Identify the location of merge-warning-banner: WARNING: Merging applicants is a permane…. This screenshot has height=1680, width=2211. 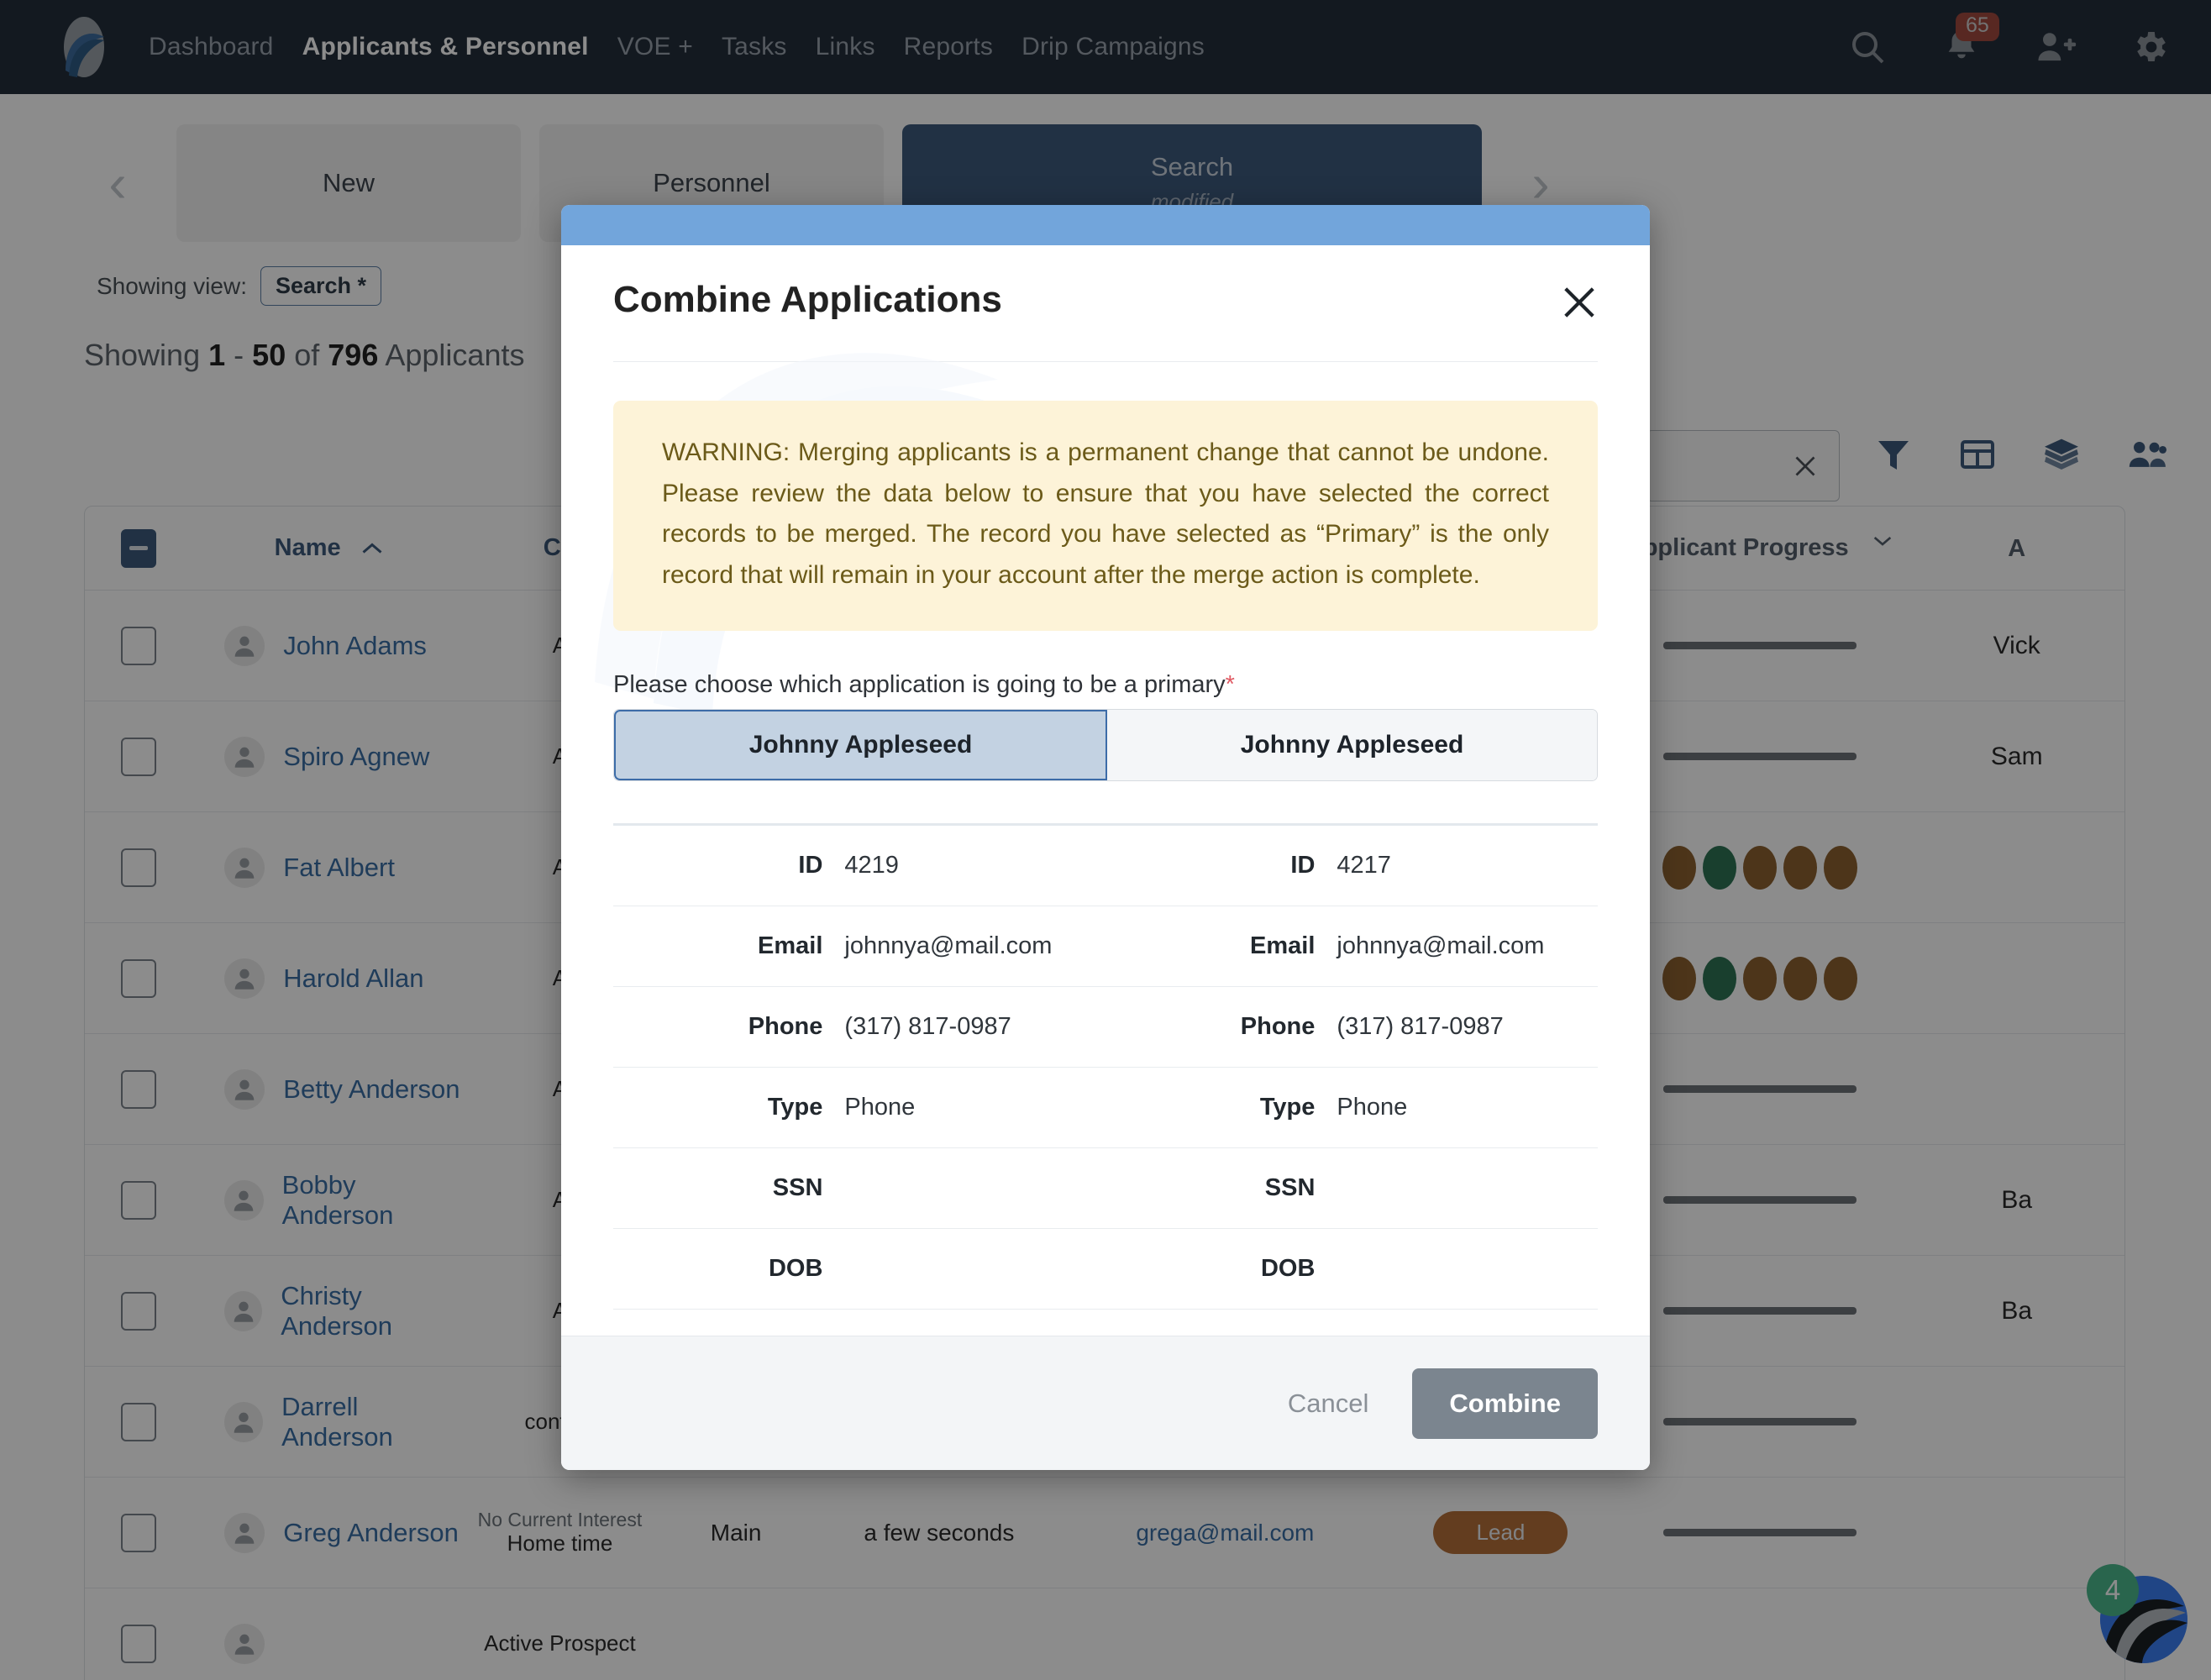
(1105, 516).